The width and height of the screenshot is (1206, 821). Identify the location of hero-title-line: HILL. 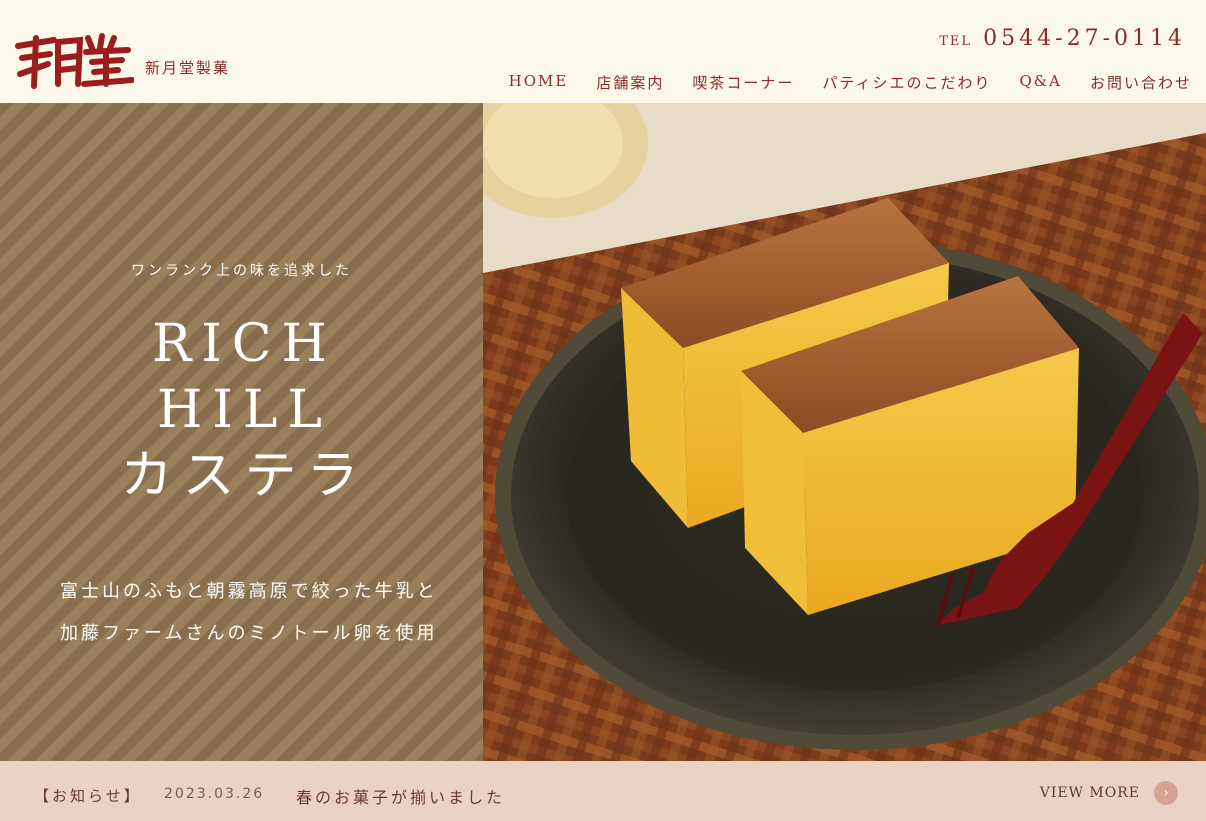
(244, 410).